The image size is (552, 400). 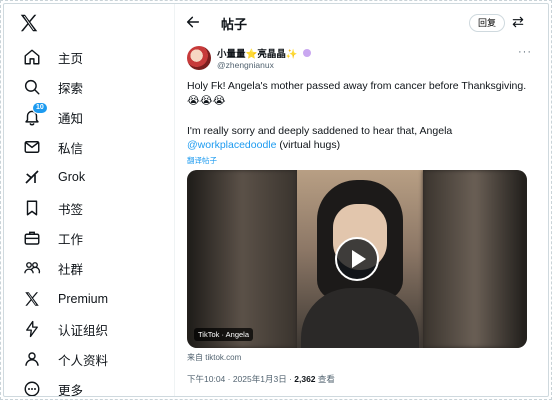 I want to click on media-source-tag: TikTok · Angela, so click(x=223, y=334).